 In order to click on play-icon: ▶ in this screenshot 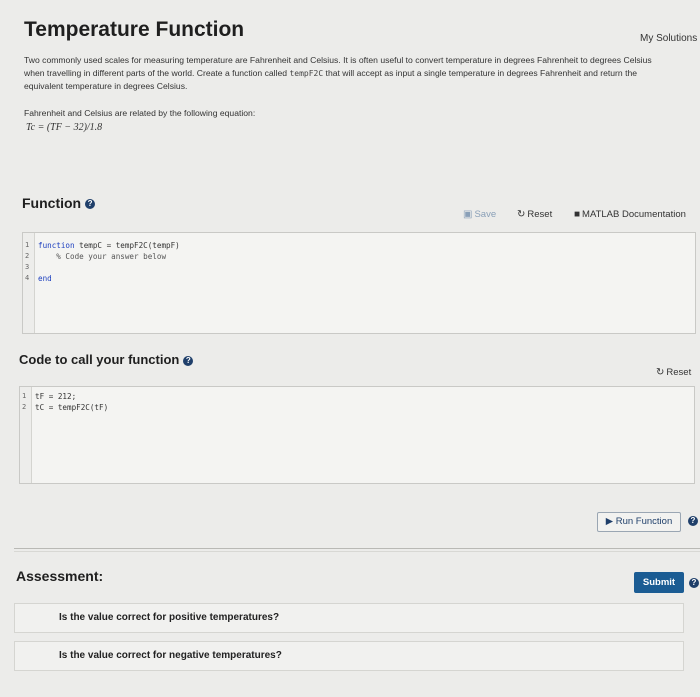, I will do `click(609, 521)`.